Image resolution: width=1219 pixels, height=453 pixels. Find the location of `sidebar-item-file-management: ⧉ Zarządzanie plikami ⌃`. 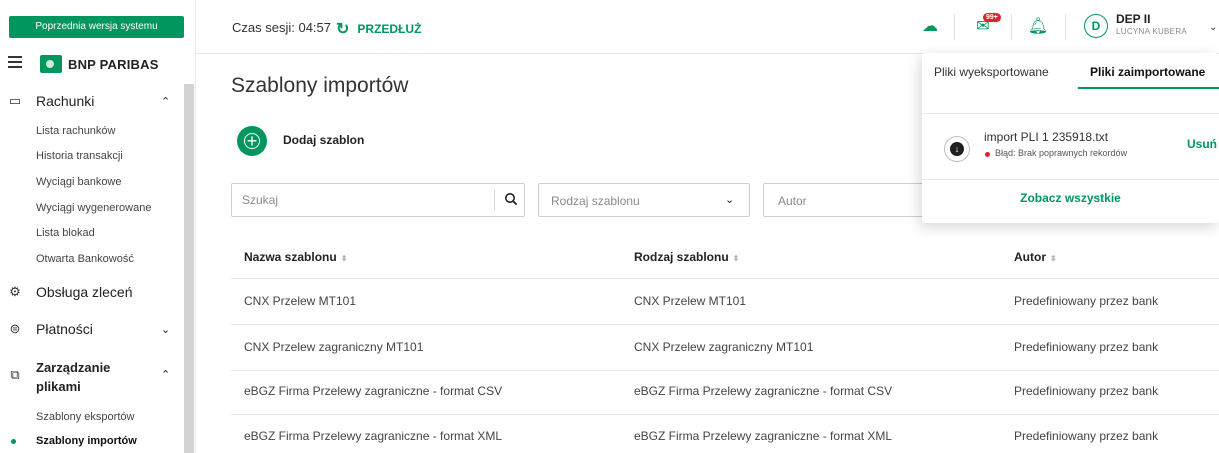

sidebar-item-file-management: ⧉ Zarządzanie plikami ⌃ is located at coordinates (92, 377).